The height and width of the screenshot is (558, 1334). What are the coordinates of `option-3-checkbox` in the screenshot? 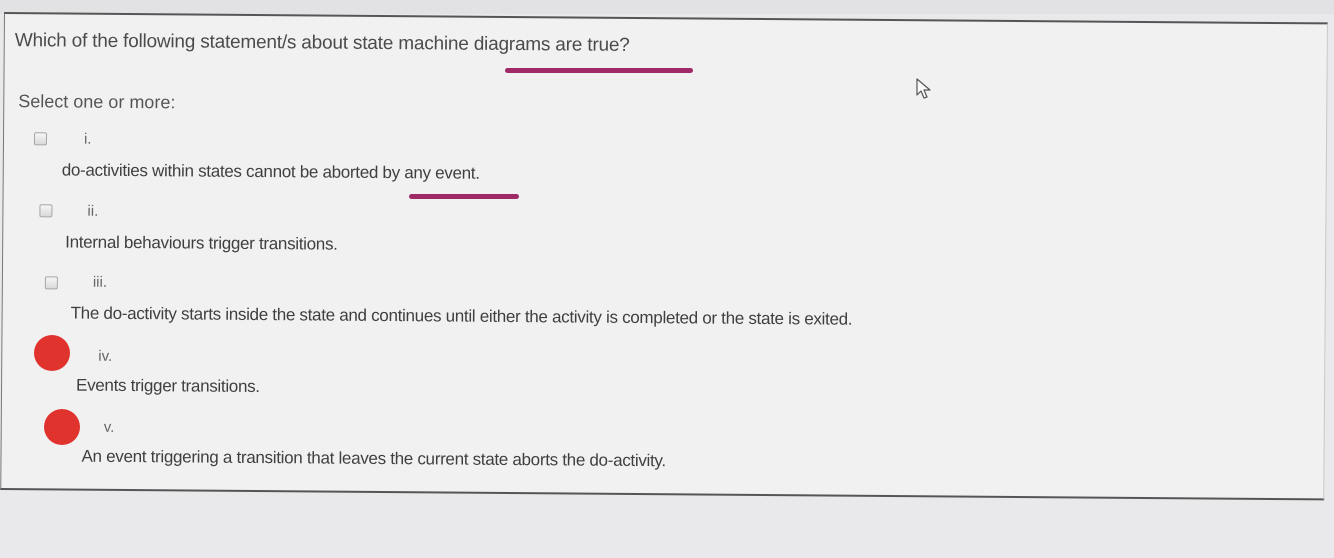 It's located at (51, 283).